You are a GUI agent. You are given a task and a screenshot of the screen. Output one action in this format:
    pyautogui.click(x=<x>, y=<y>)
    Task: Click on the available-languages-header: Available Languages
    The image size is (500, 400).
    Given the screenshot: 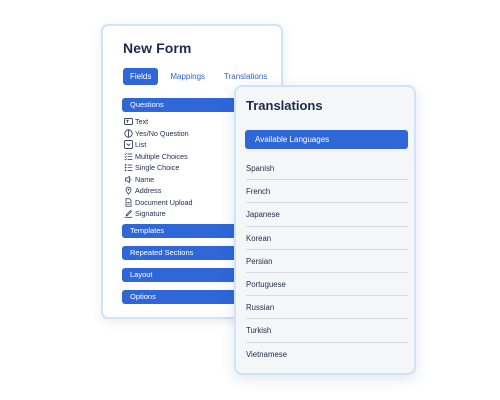 What is the action you would take?
    pyautogui.click(x=326, y=139)
    